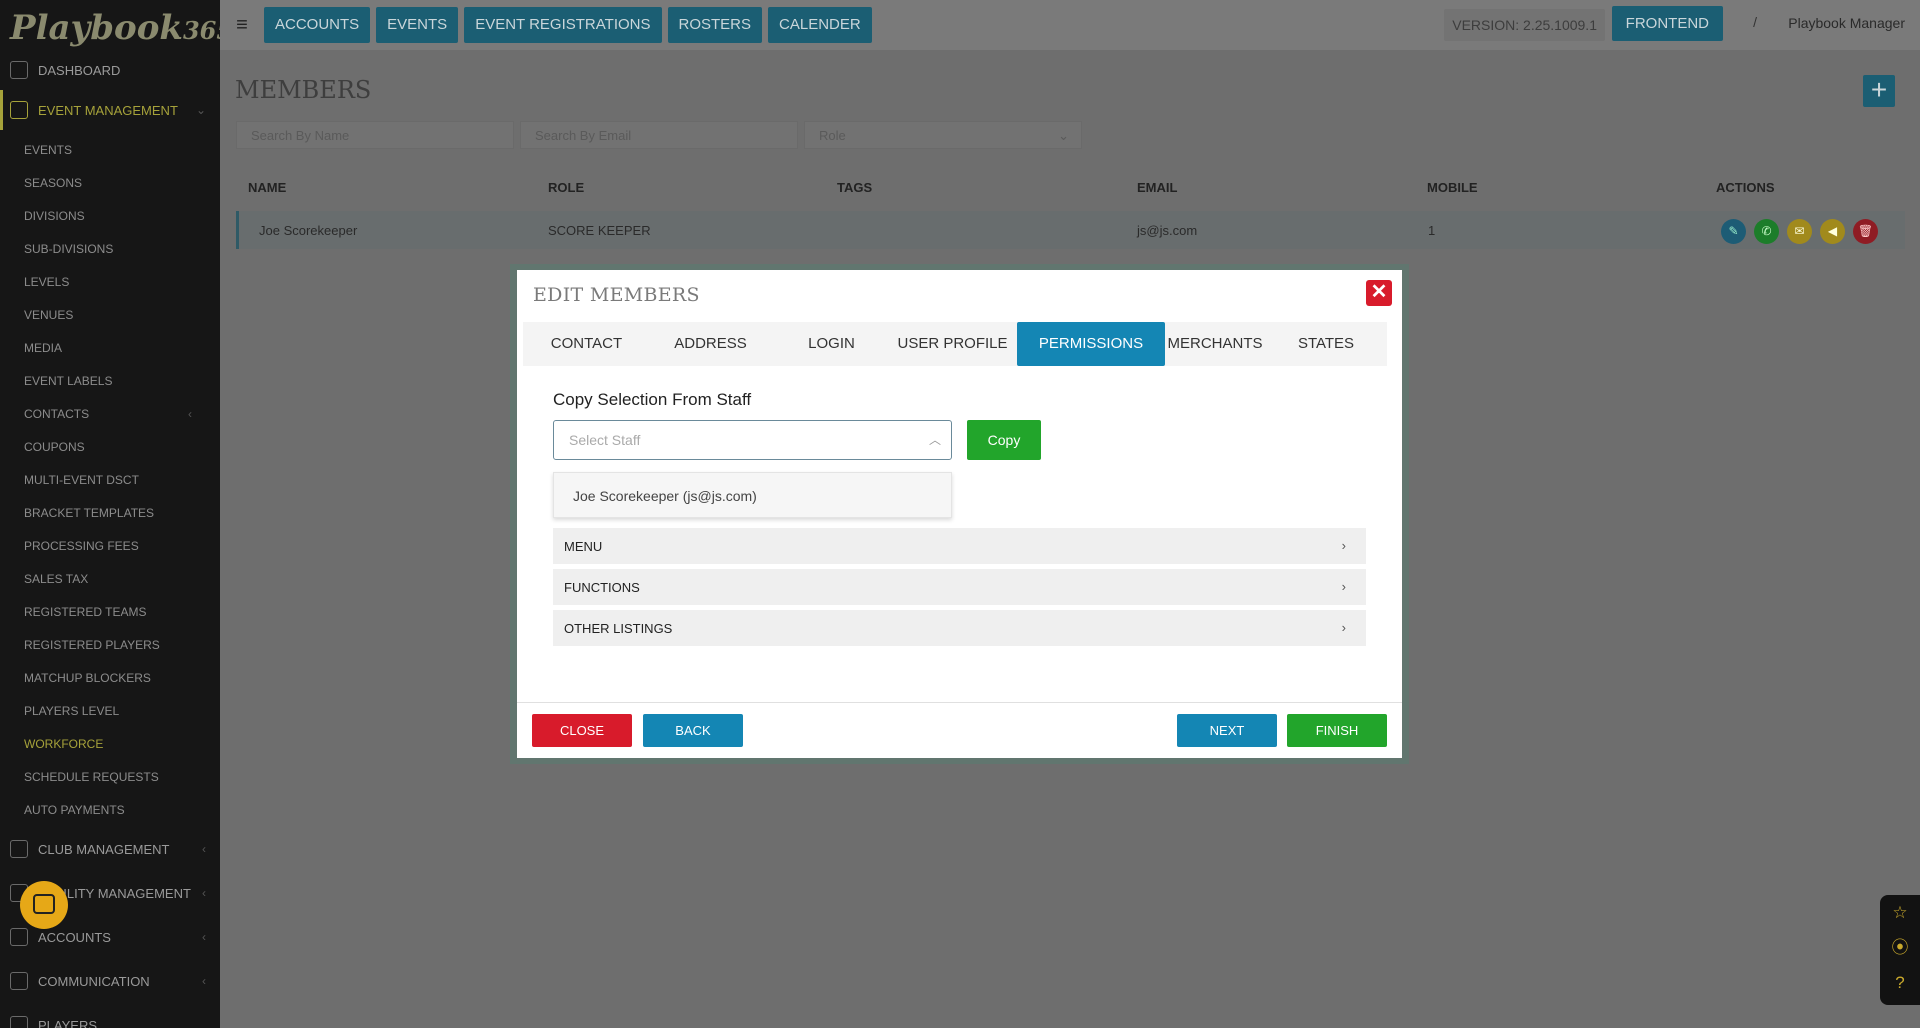 The image size is (1920, 1028). Describe the element at coordinates (693, 730) in the screenshot. I see `back-button: BACK` at that location.